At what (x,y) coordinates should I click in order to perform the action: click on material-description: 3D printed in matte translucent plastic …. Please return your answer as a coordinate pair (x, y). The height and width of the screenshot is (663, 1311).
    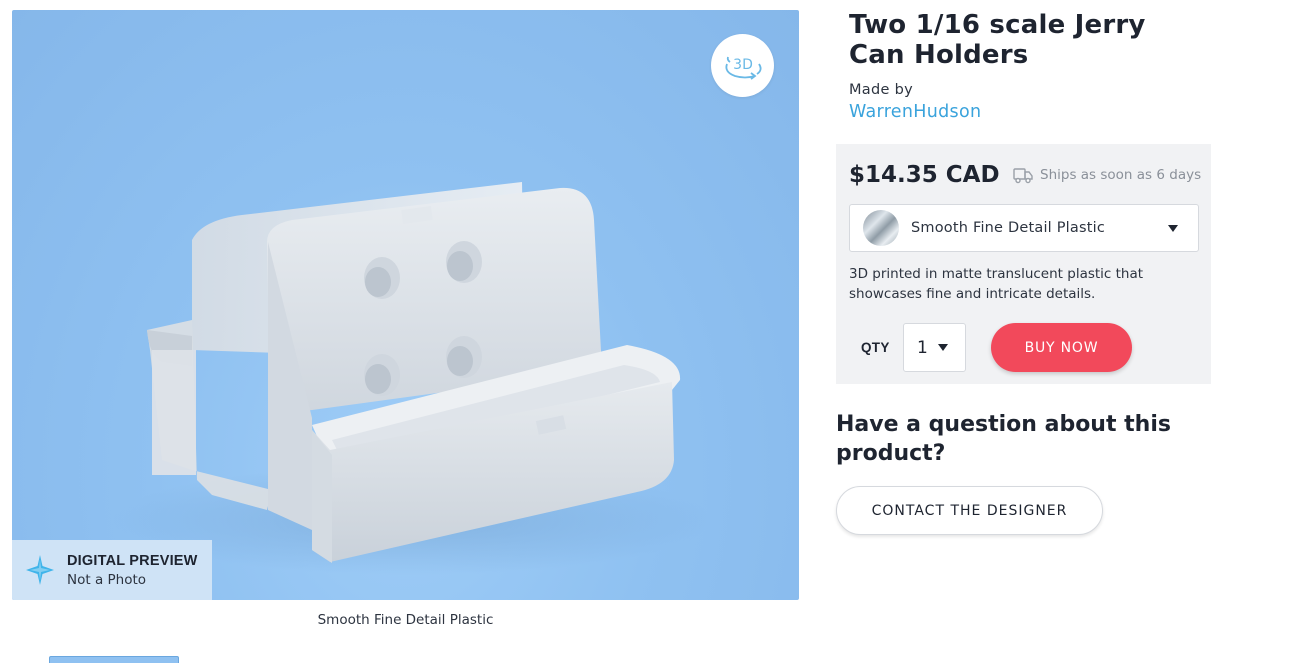
    Looking at the image, I should click on (996, 284).